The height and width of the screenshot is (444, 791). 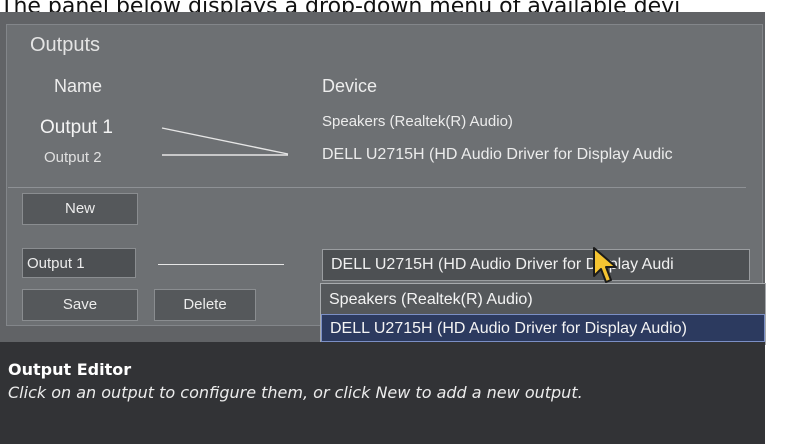 I want to click on output-2-name: Output 2, so click(x=73, y=157).